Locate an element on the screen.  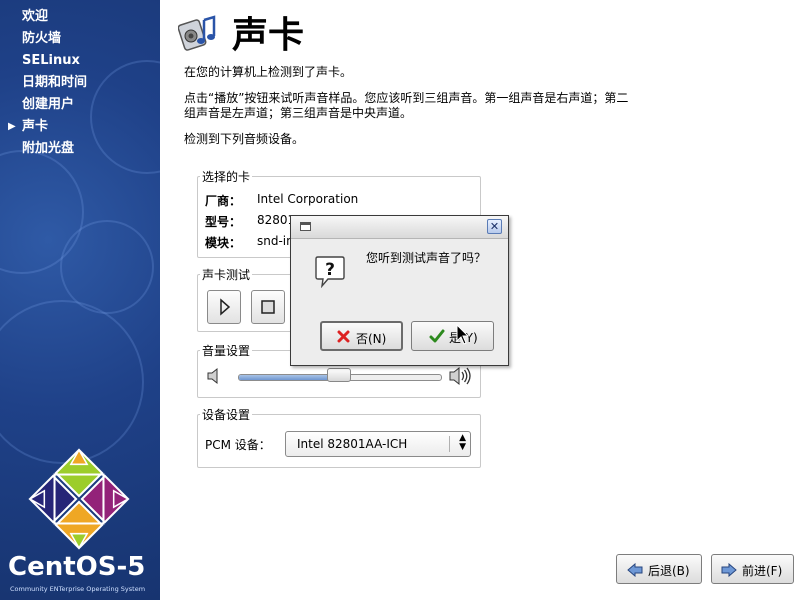
sidebar-item-selinux: SELinux is located at coordinates (80, 61).